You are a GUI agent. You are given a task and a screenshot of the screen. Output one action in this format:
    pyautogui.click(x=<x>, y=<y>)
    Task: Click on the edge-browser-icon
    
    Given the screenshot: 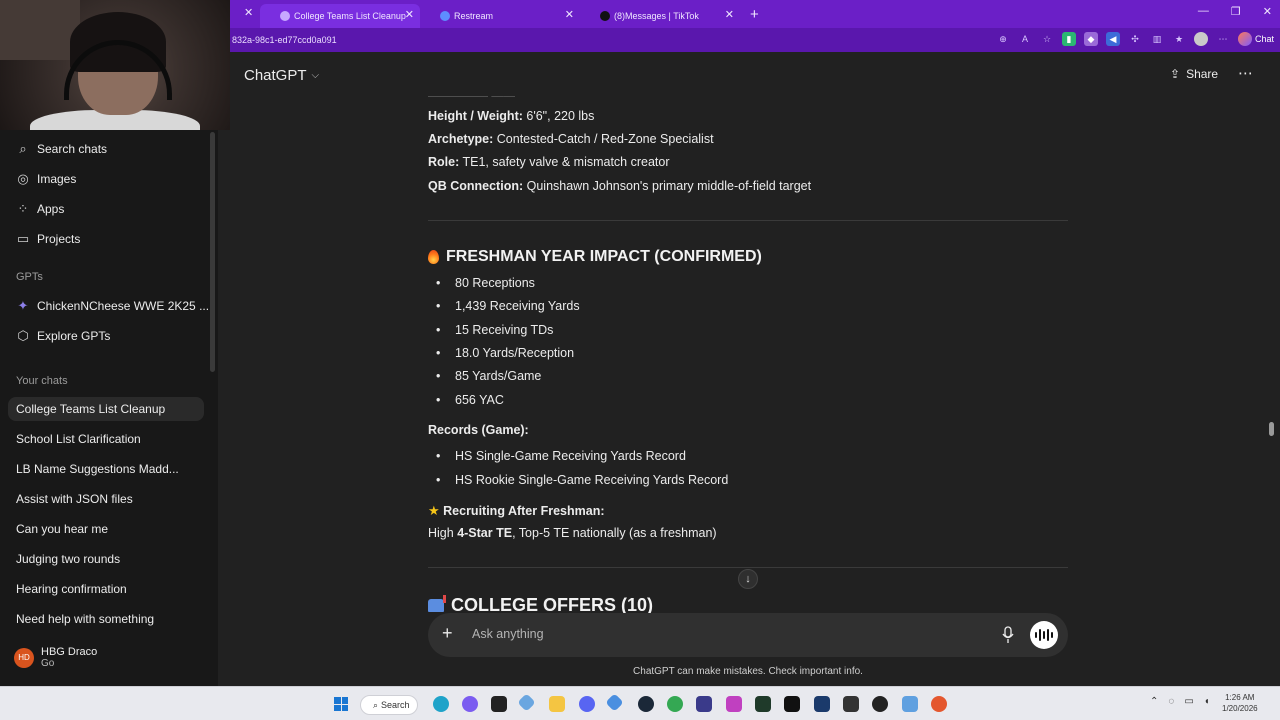 What is the action you would take?
    pyautogui.click(x=441, y=704)
    